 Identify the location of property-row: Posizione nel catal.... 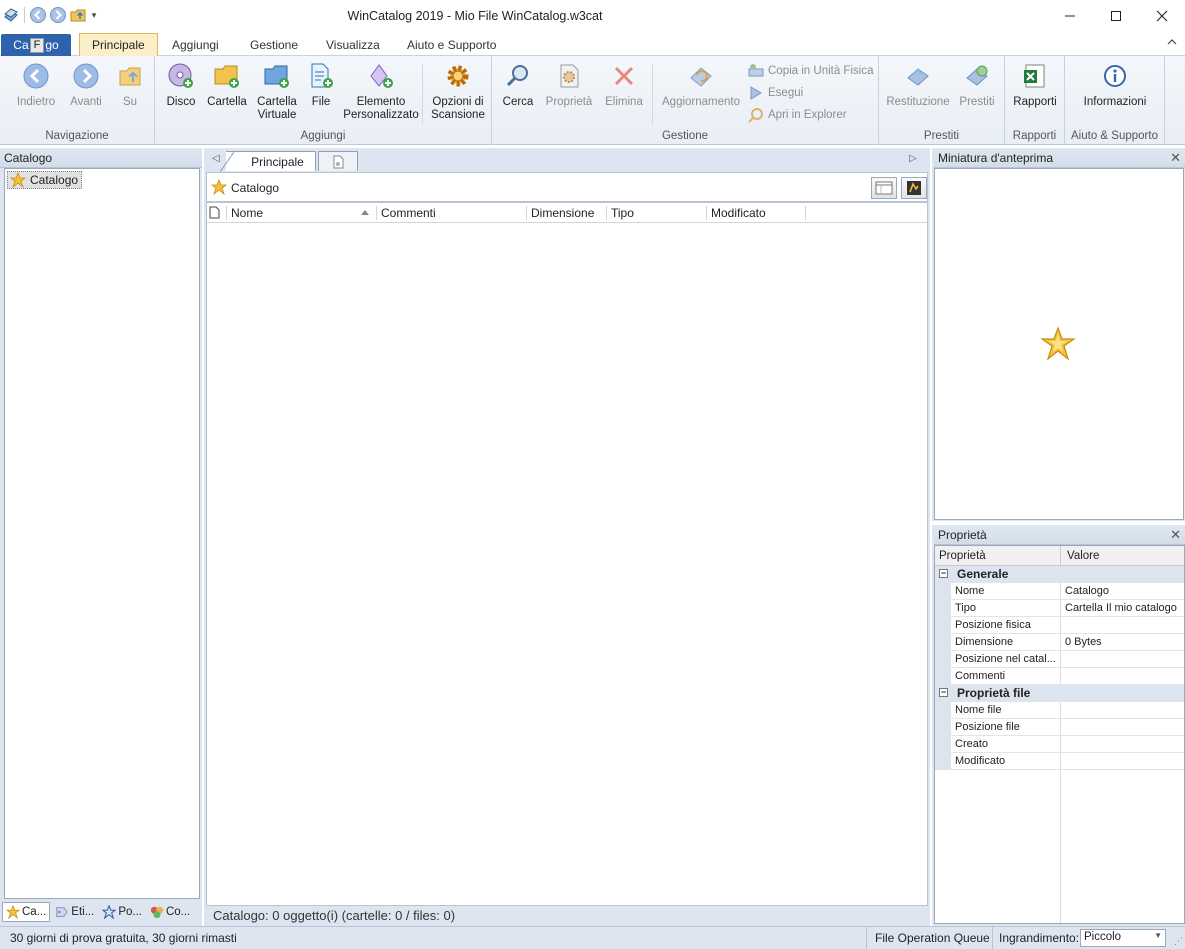
(1059, 659).